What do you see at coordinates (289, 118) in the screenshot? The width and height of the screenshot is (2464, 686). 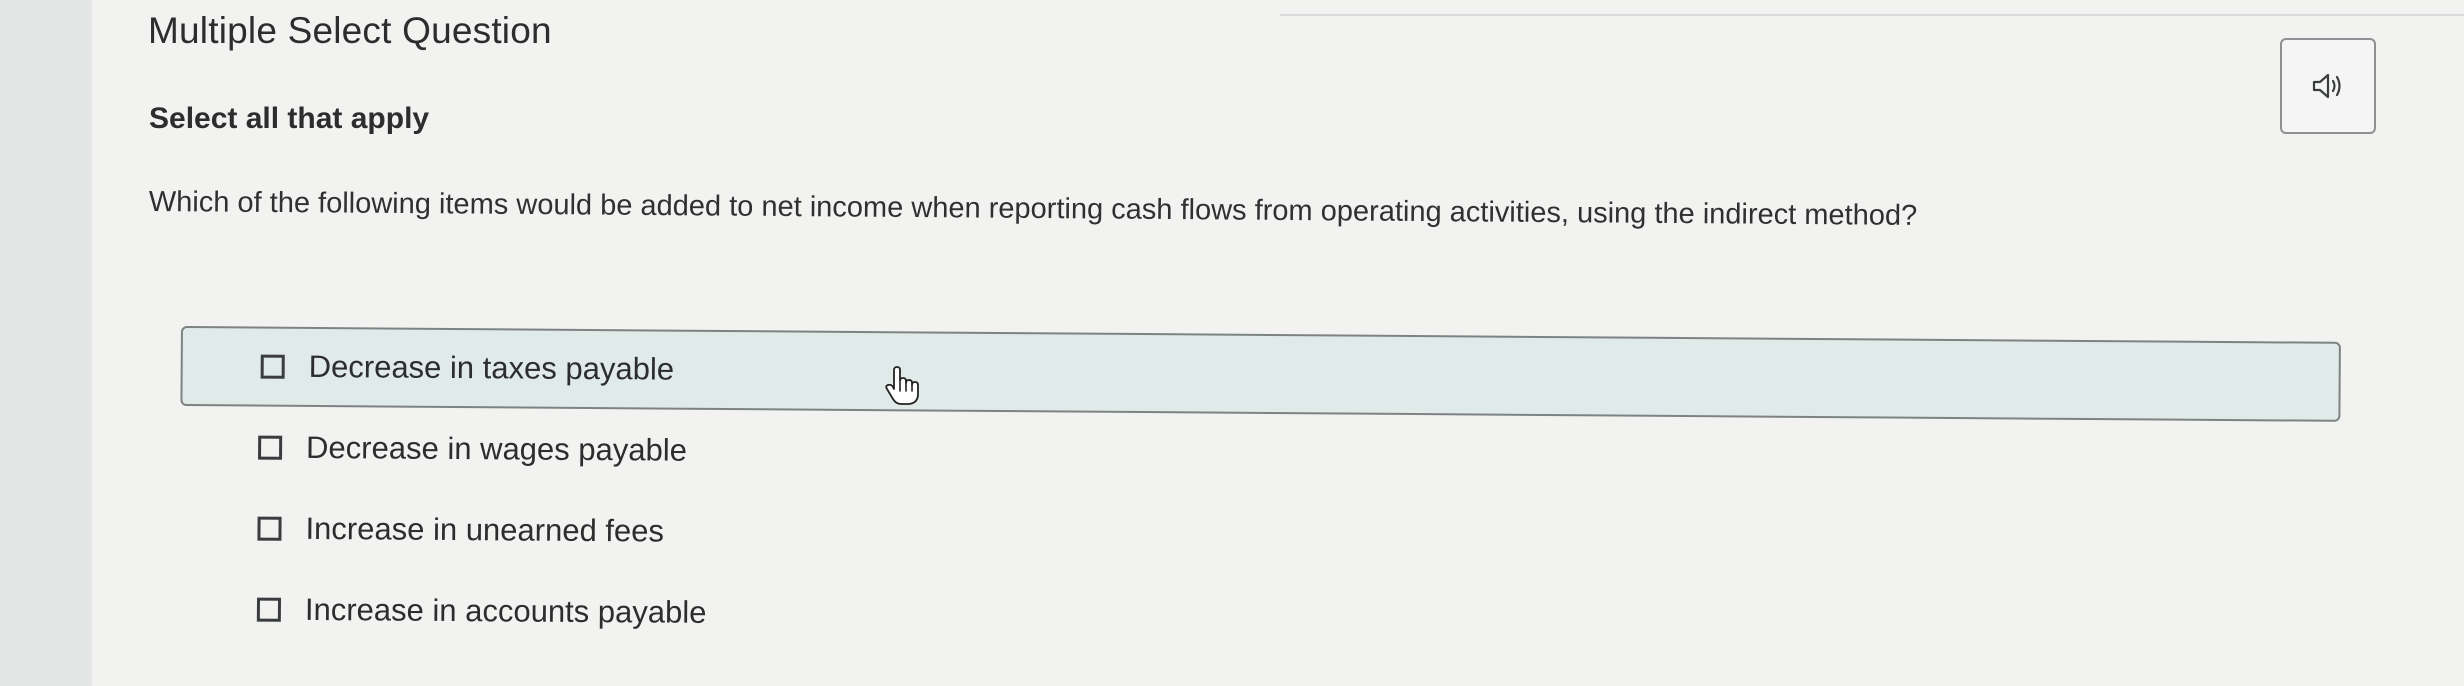 I see `instruction-text: Select all that apply` at bounding box center [289, 118].